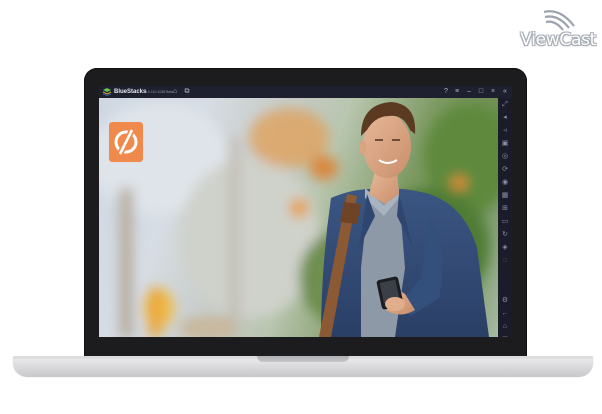 Image resolution: width=602 pixels, height=414 pixels. What do you see at coordinates (107, 92) in the screenshot?
I see `bluestacks-logo-icon` at bounding box center [107, 92].